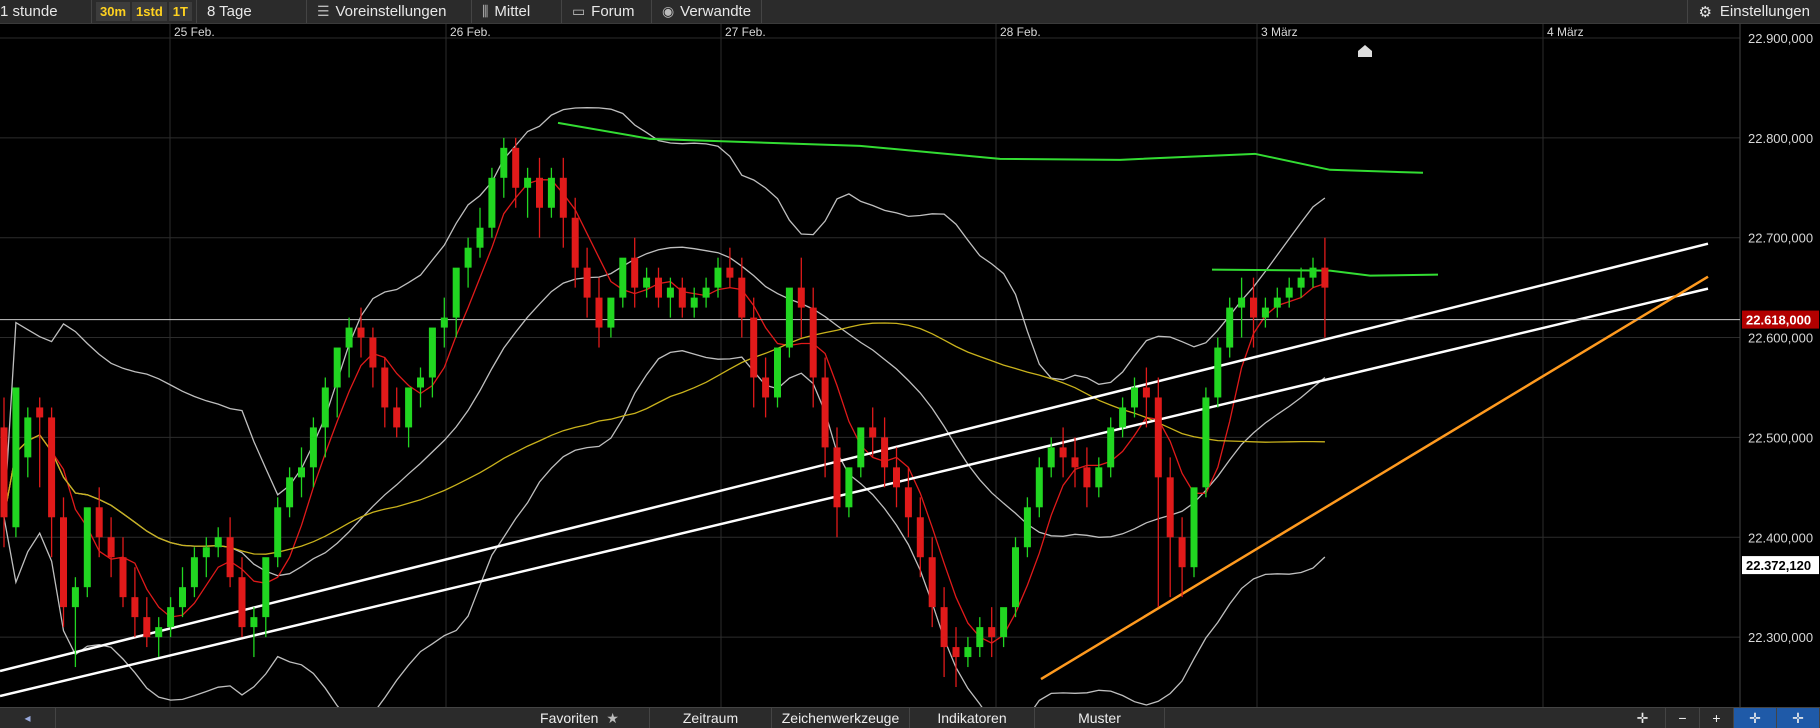  Describe the element at coordinates (149, 11) in the screenshot. I see `timeframe-1std-button: 1std` at that location.